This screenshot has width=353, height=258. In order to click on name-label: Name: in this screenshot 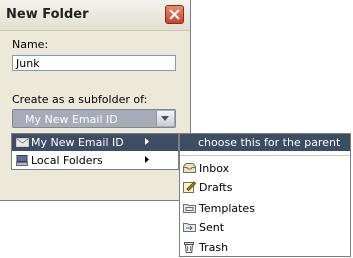, I will do `click(30, 44)`.